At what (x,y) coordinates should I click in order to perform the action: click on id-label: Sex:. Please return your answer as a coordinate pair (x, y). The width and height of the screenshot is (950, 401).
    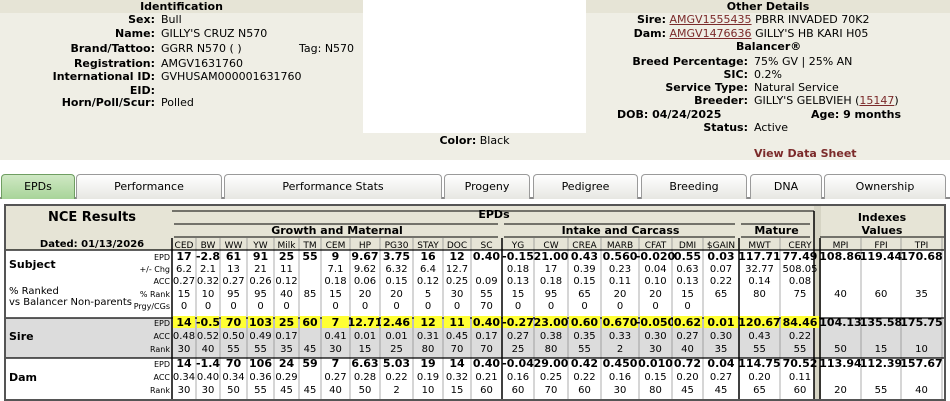
    Looking at the image, I should click on (141, 19).